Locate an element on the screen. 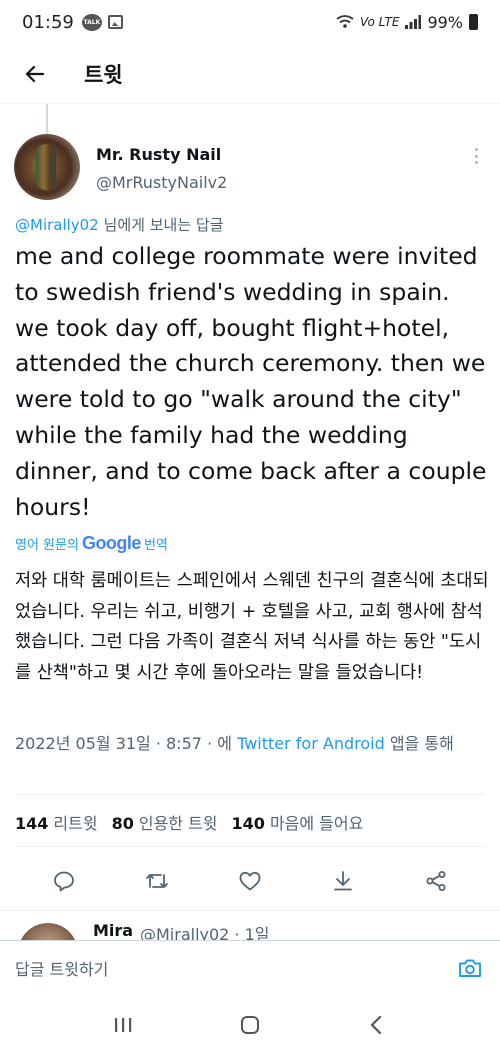  tweet-date: 2022년 05월 31일 is located at coordinates (83, 743).